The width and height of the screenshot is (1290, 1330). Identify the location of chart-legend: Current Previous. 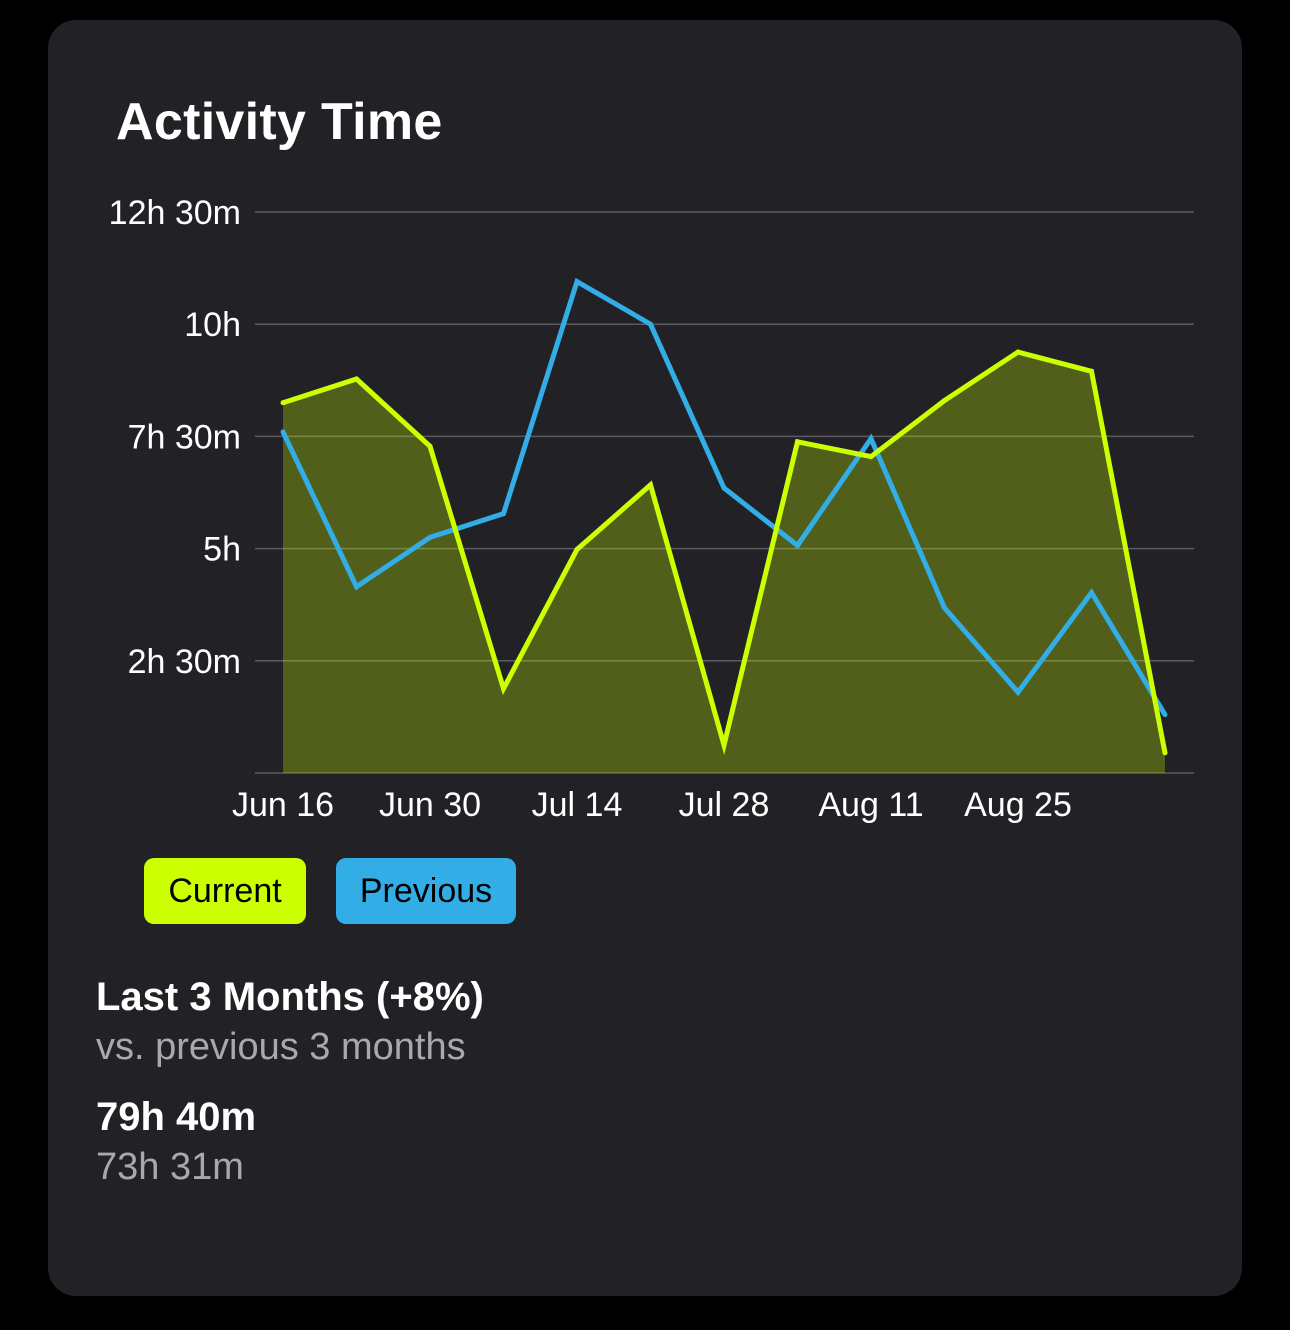
(330, 891).